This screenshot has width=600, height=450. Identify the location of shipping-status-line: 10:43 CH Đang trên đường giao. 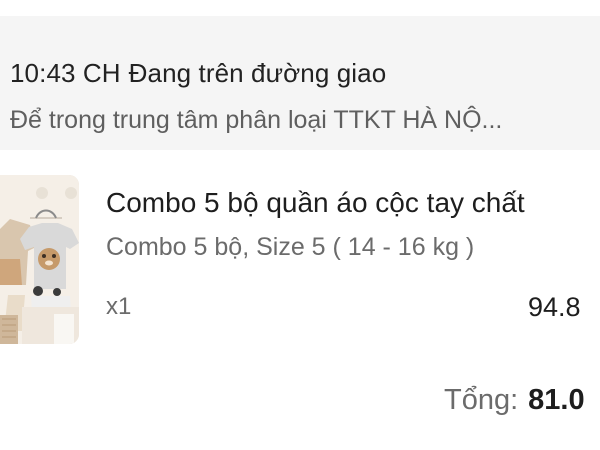
(198, 73).